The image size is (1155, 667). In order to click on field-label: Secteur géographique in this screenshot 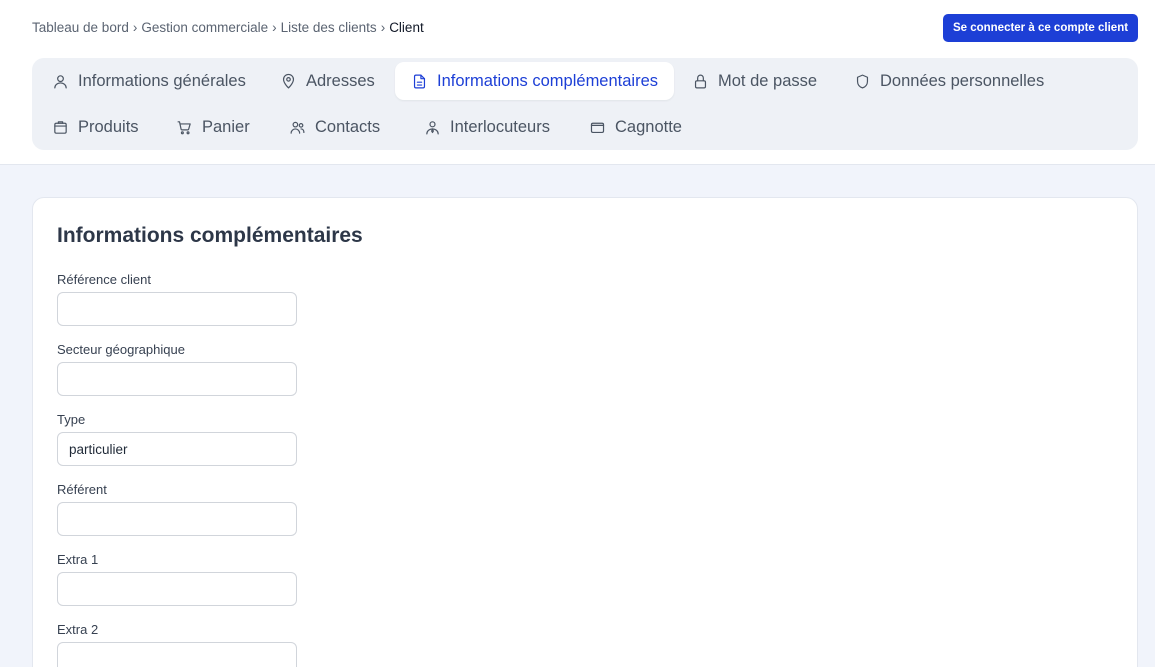, I will do `click(121, 349)`.